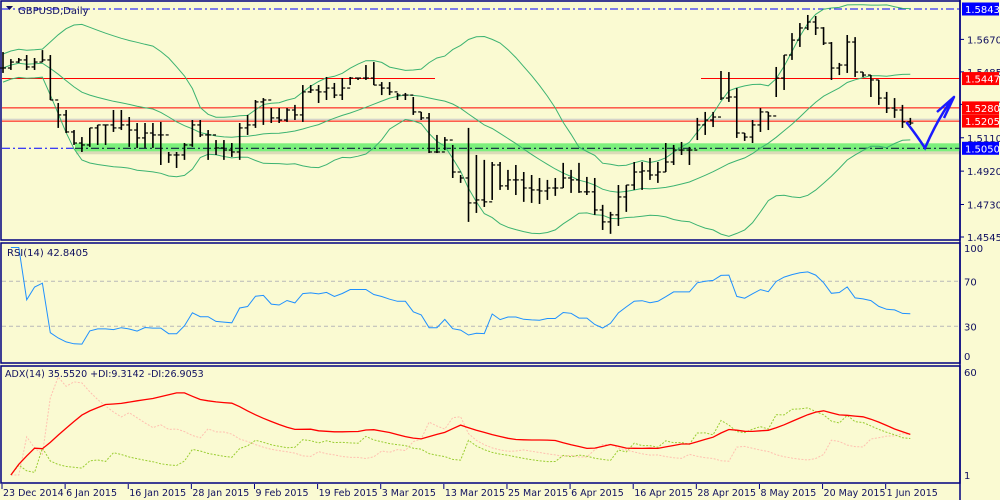  I want to click on date-tick-label: 8 May 2015, so click(788, 493).